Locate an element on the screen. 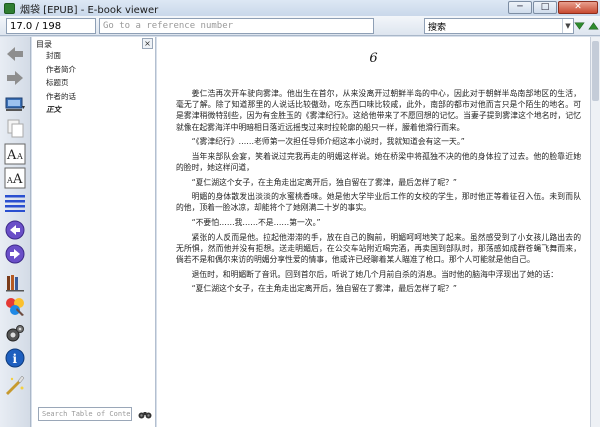  preferences-button is located at coordinates (15, 334).